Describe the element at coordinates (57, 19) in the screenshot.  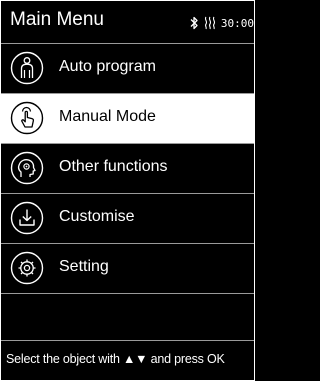
I see `page-title: Main Menu` at that location.